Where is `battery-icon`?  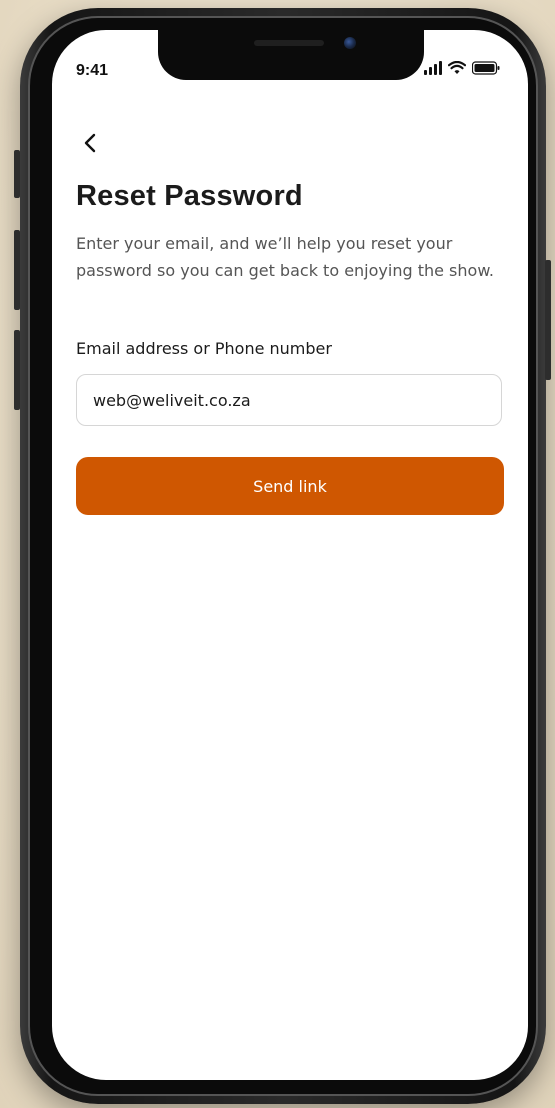
battery-icon is located at coordinates (485, 69).